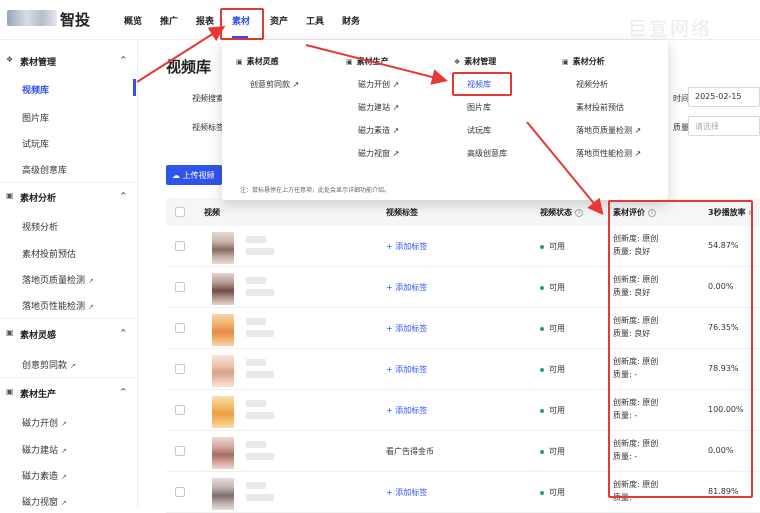  I want to click on sidebar-item-cili-material: 磁力素造 ↗, so click(44, 475).